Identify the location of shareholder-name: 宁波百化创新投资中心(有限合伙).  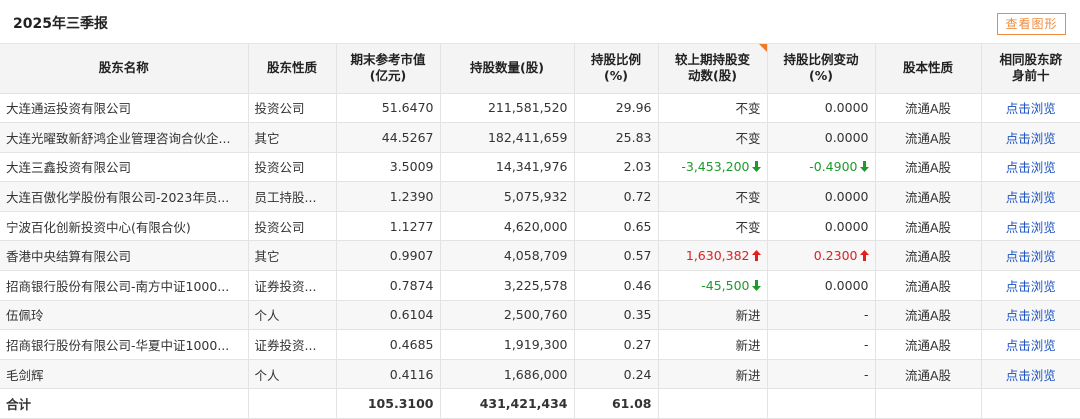
(124, 226).